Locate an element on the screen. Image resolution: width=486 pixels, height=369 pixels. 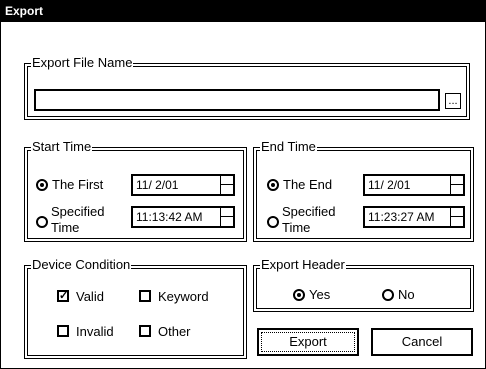
device-condition-legend: Device Condition is located at coordinates (81, 265).